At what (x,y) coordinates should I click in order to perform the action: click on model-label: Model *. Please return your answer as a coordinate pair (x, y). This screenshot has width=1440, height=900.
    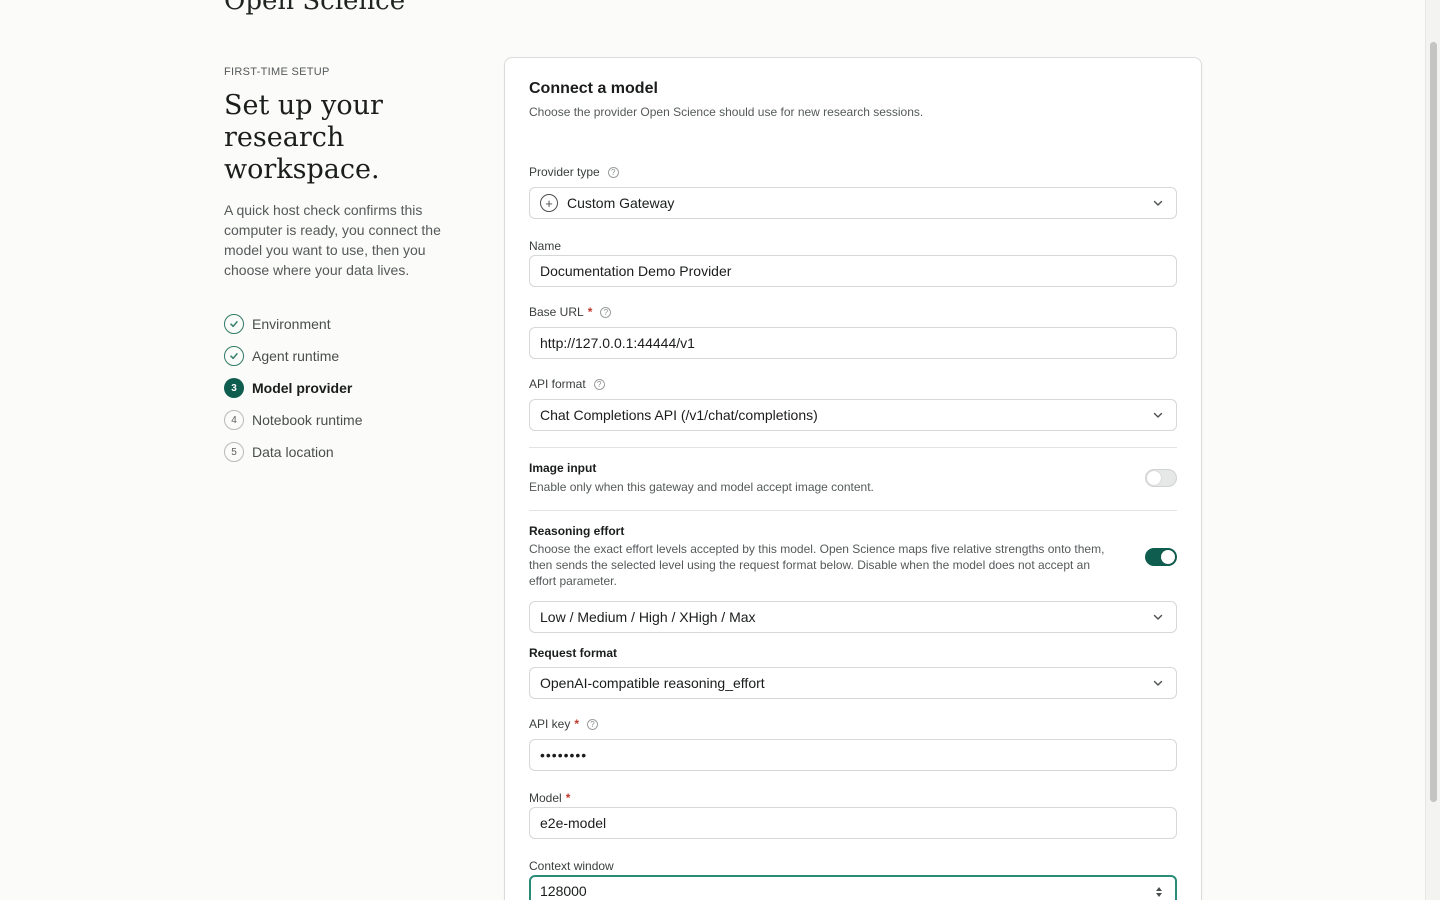
    Looking at the image, I should click on (549, 798).